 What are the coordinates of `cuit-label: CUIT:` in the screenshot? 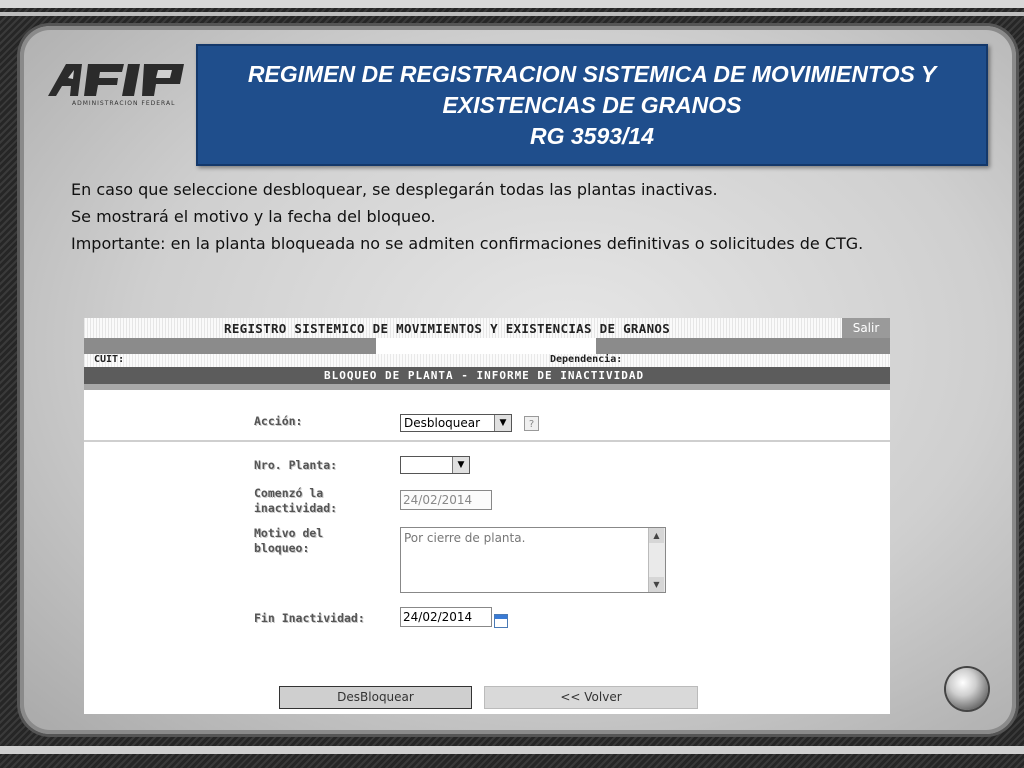 It's located at (109, 359).